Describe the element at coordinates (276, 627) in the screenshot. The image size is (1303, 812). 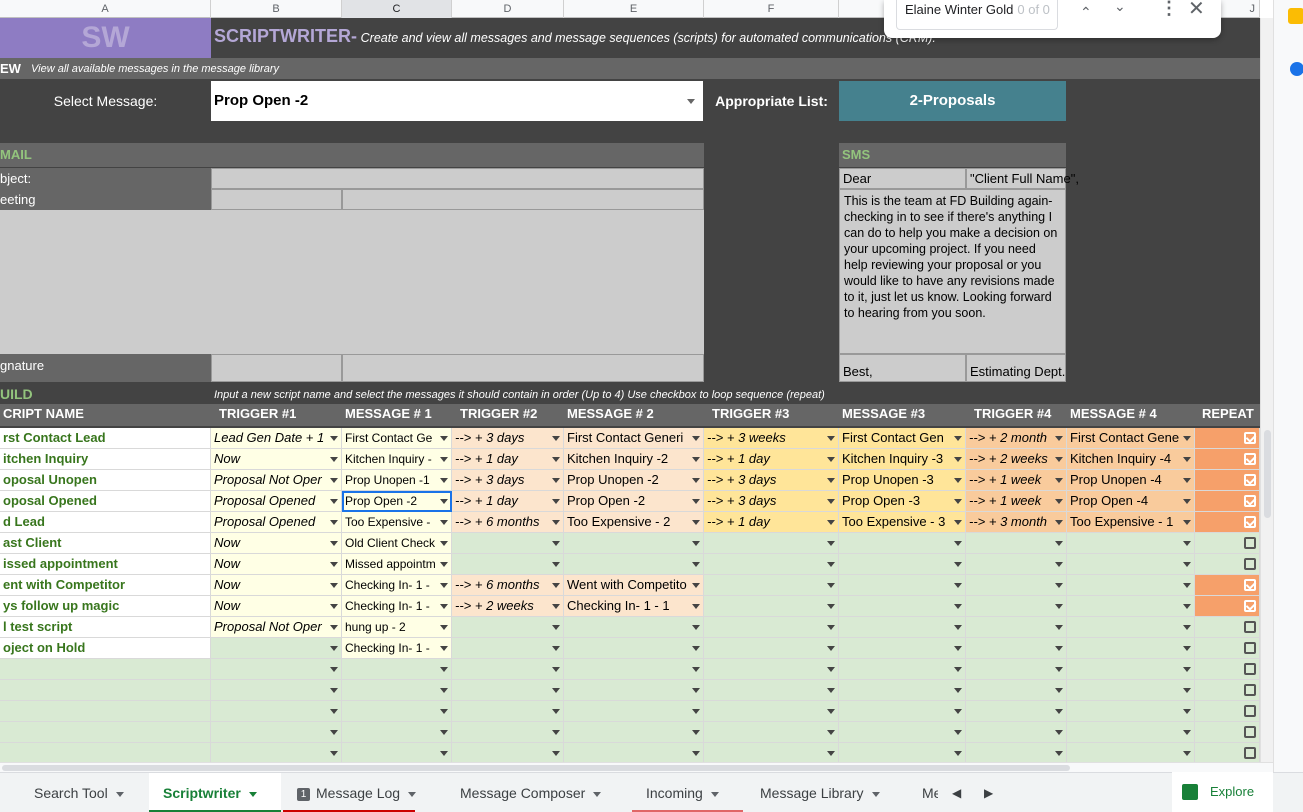
I see `trigger-cell: Proposal Not Oper` at that location.